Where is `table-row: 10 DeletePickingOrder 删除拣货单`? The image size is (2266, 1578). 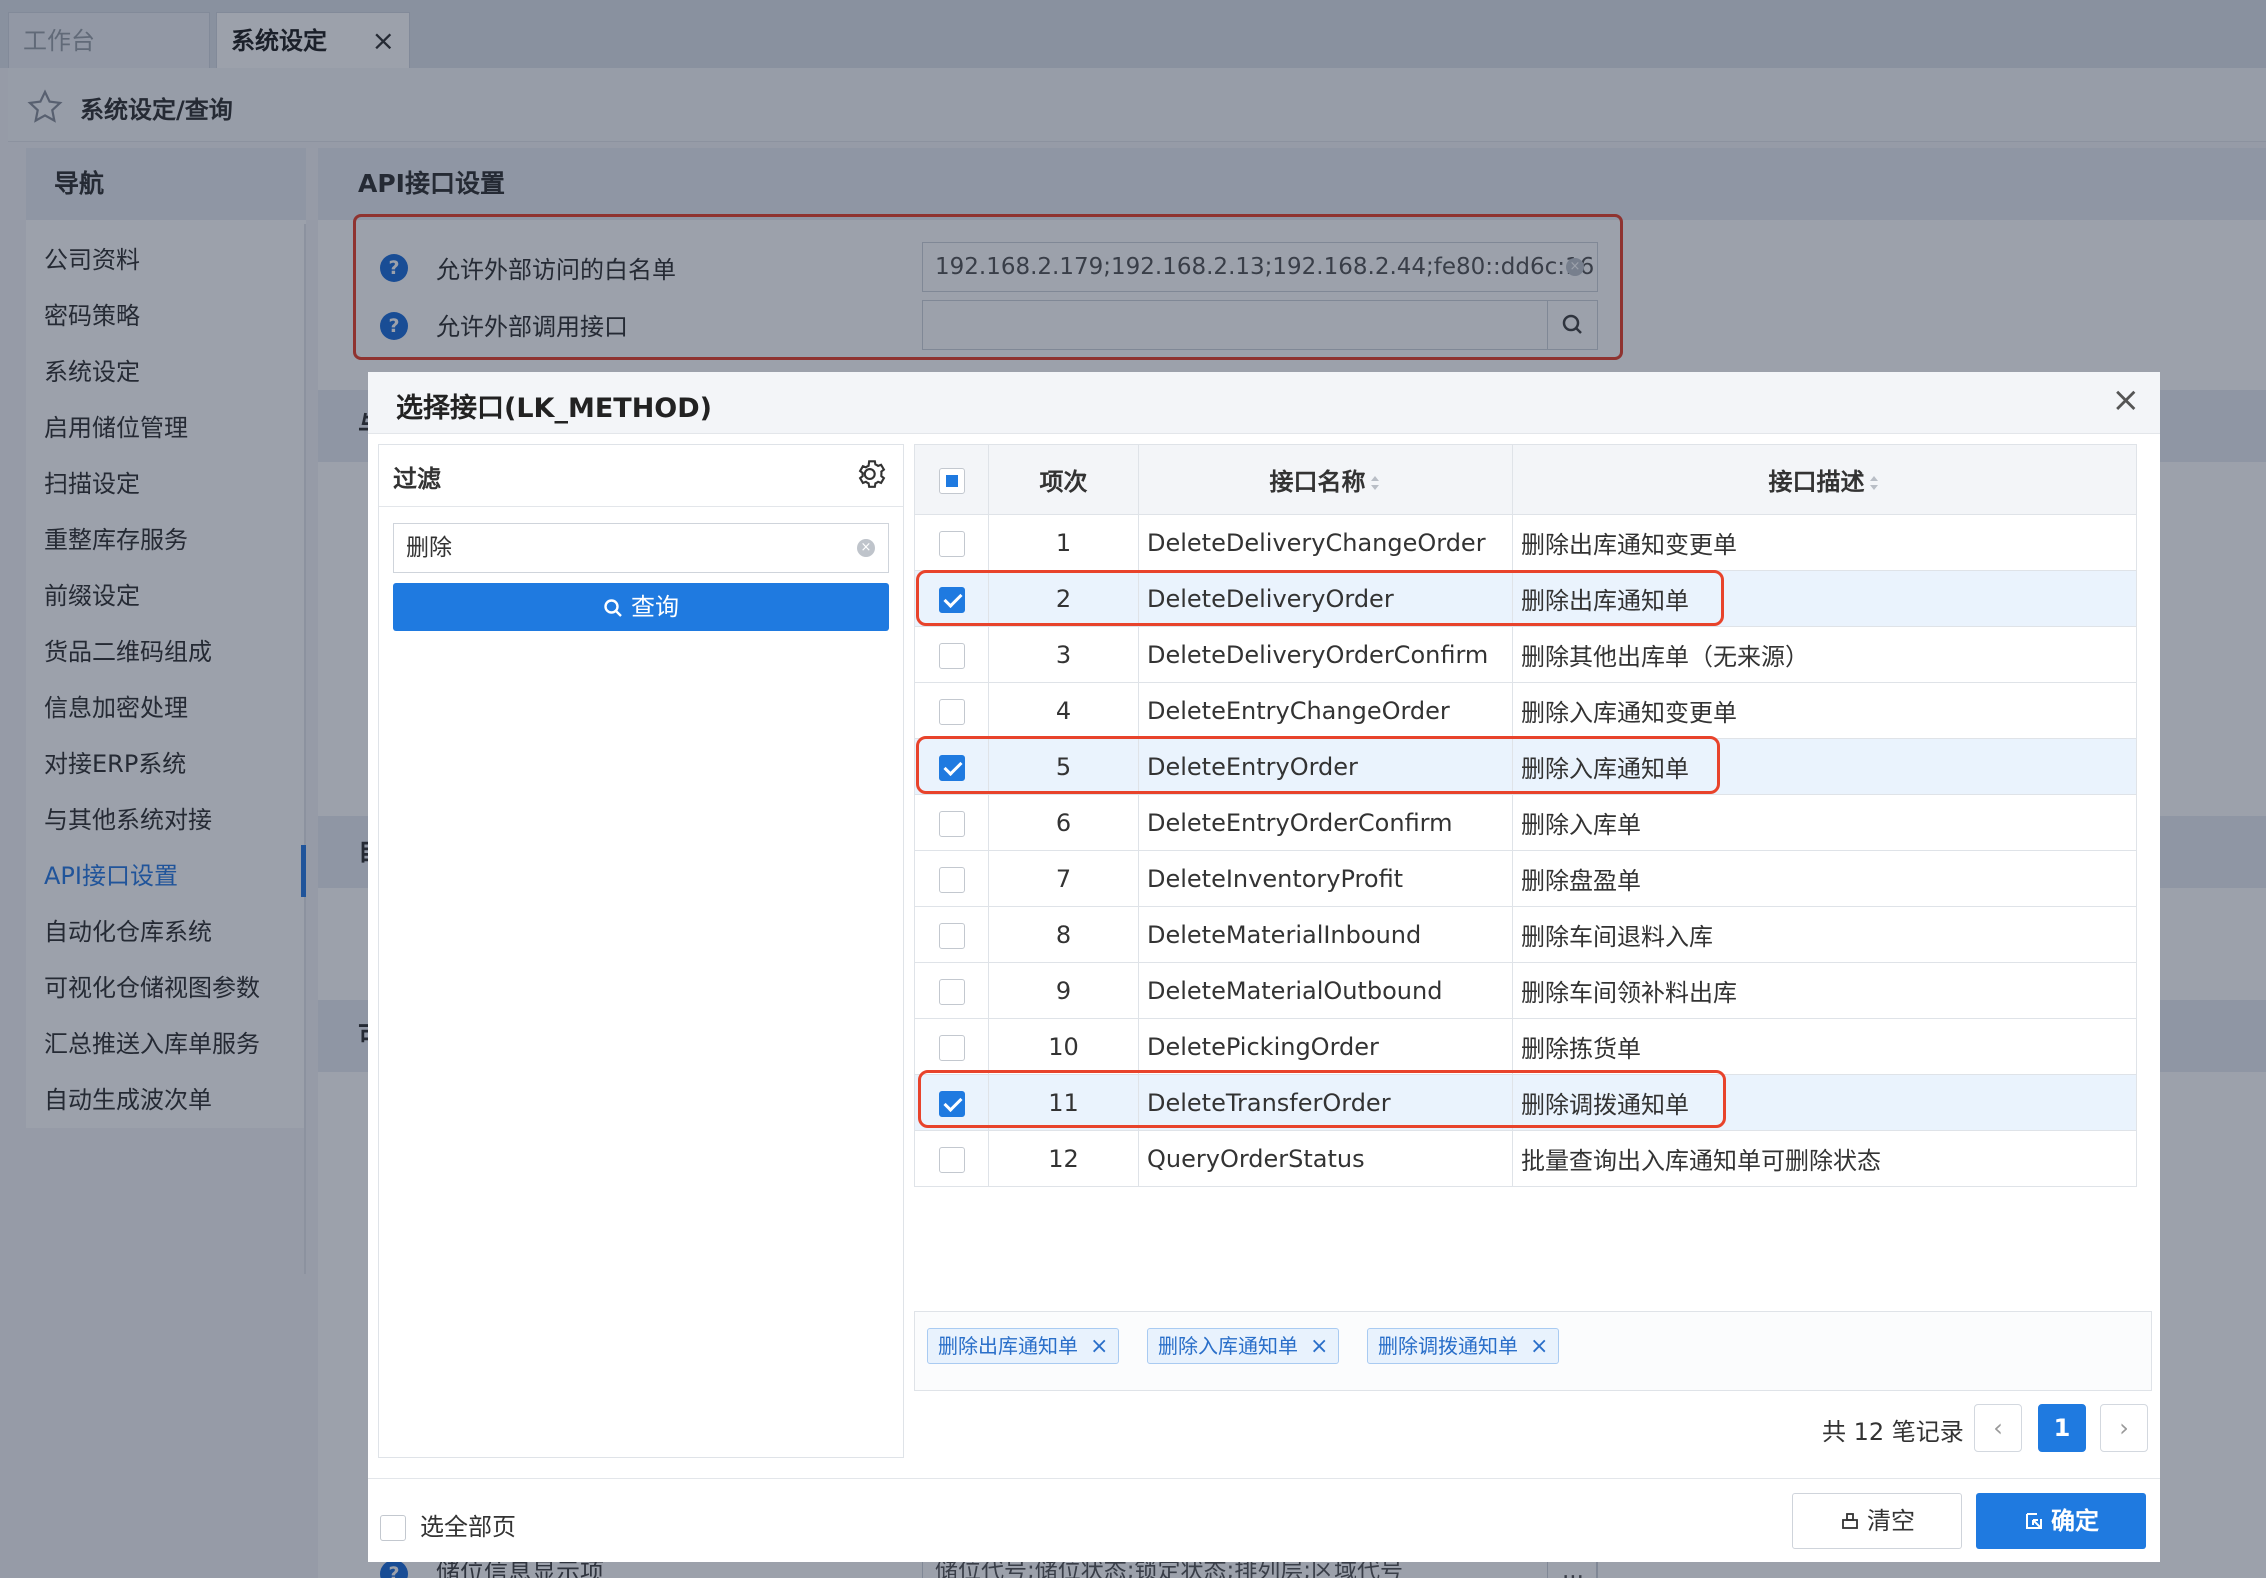 table-row: 10 DeletePickingOrder 删除拣货单 is located at coordinates (1525, 1046).